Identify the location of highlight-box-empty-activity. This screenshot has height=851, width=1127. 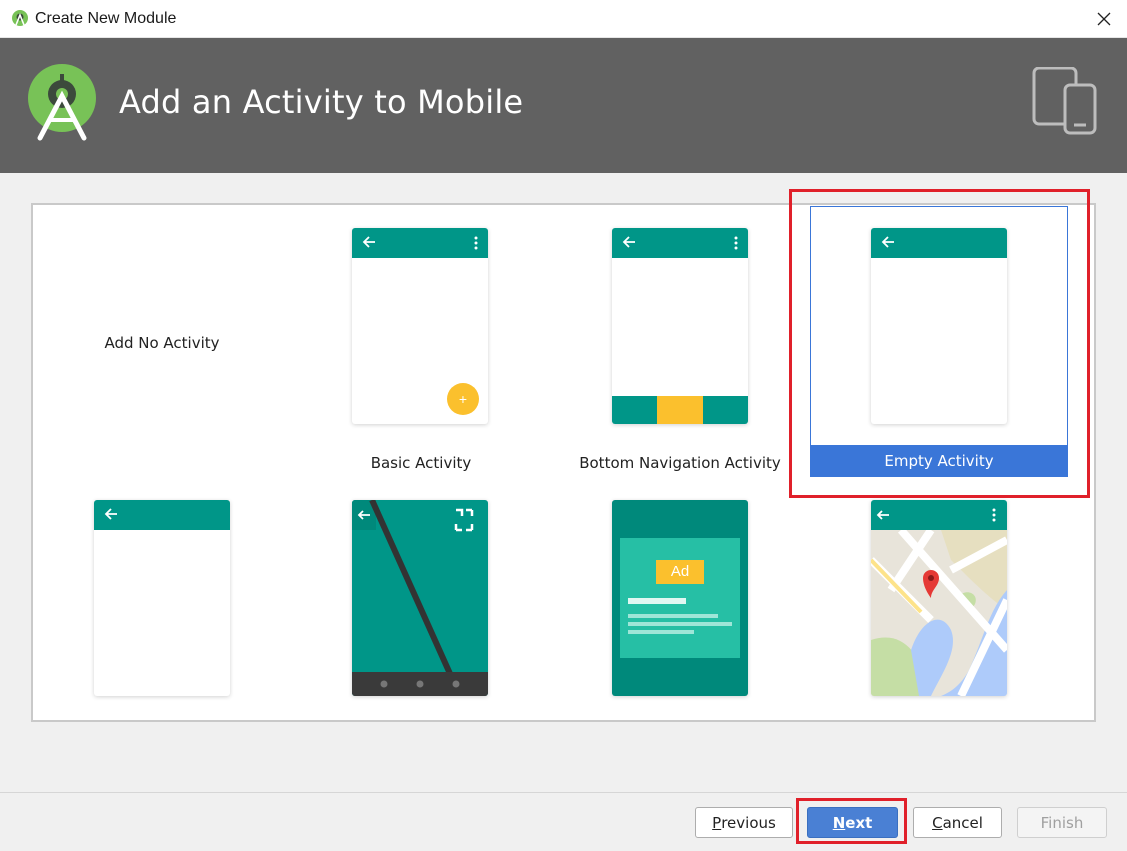
(939, 343).